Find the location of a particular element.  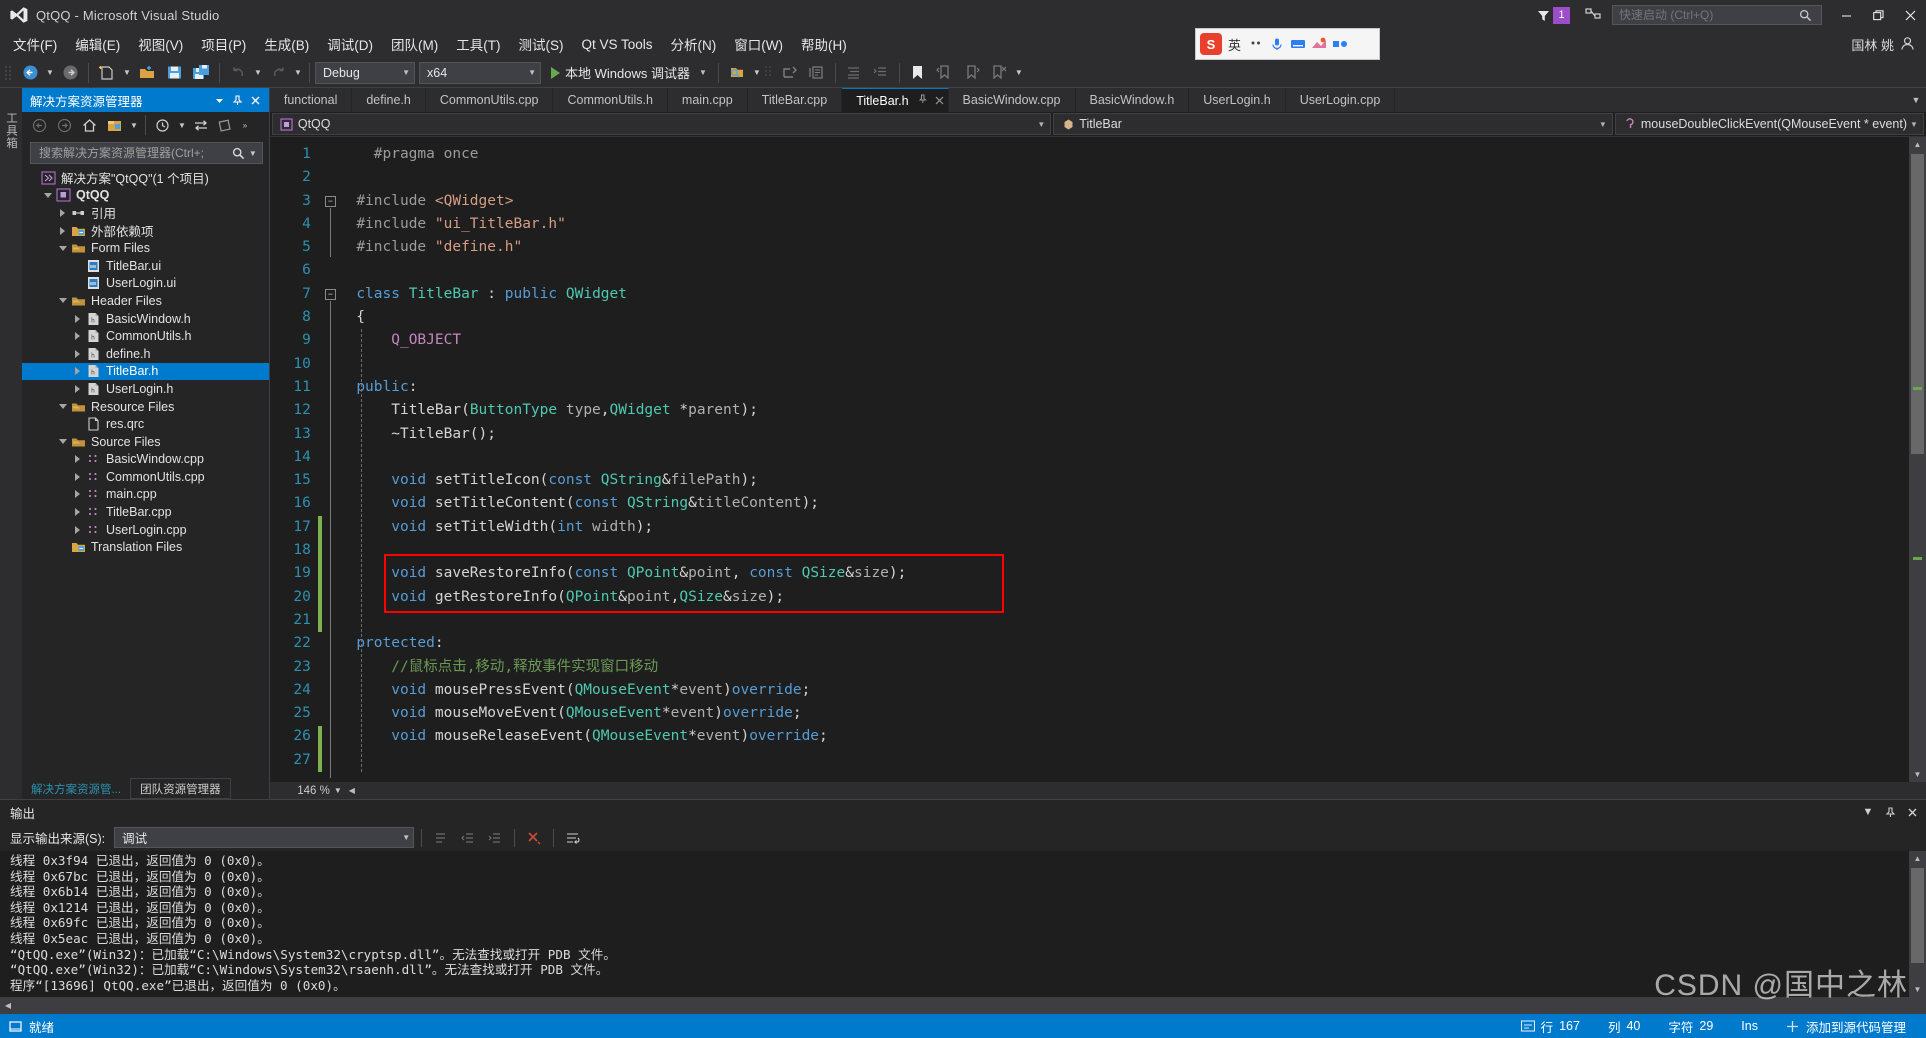

output-source-combo: 调试 ▼ is located at coordinates (264, 837).